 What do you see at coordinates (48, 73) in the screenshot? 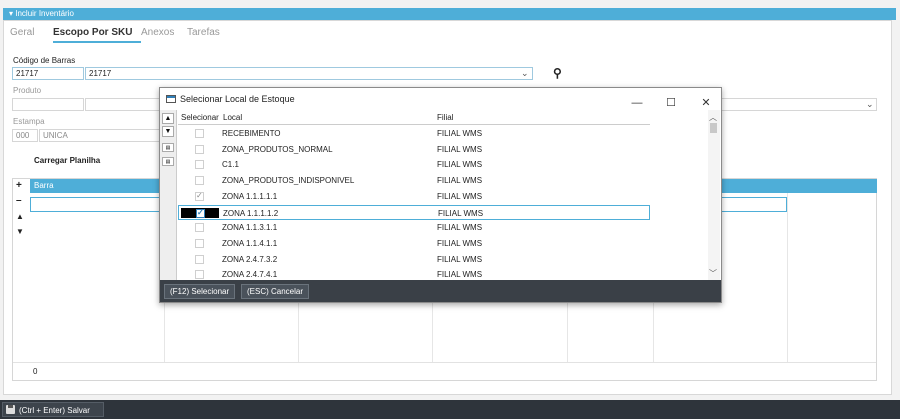
I see `barcode-input: 21717` at bounding box center [48, 73].